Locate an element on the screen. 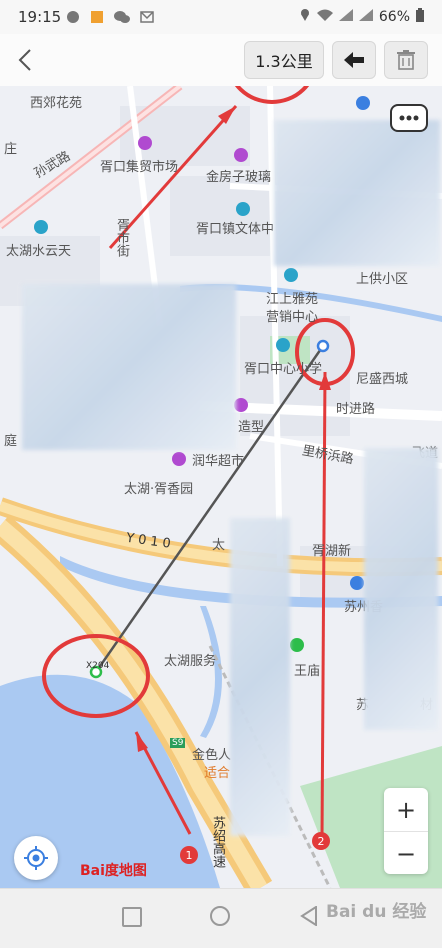 This screenshot has height=948, width=442. road-label: 时进路 is located at coordinates (356, 409).